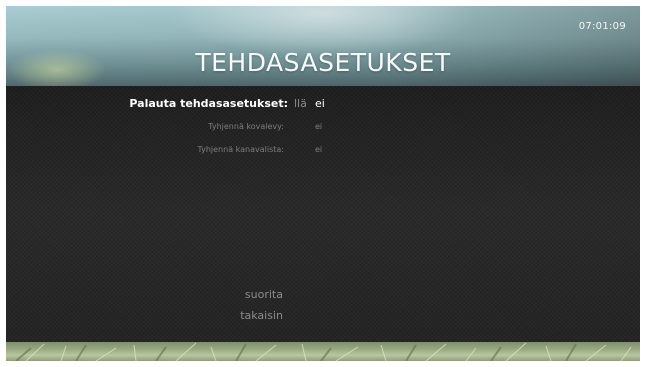 Image resolution: width=646 pixels, height=367 pixels. Describe the element at coordinates (323, 128) in the screenshot. I see `setting-row-clear-hdd: Tyhjennä kovalevy: ei` at that location.